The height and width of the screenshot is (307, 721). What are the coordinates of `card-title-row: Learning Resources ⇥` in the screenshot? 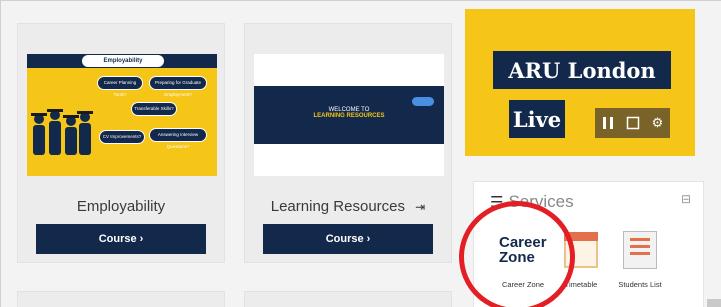 It's located at (348, 206).